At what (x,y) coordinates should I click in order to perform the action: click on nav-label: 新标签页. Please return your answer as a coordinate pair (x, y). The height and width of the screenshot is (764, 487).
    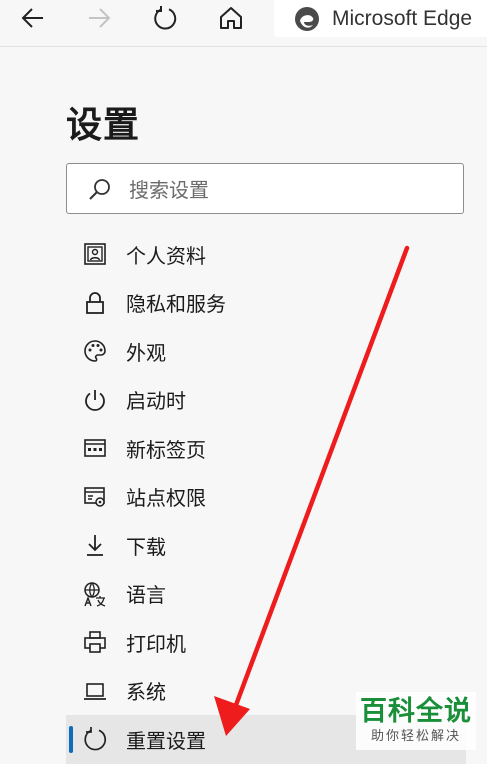
    Looking at the image, I should click on (166, 449).